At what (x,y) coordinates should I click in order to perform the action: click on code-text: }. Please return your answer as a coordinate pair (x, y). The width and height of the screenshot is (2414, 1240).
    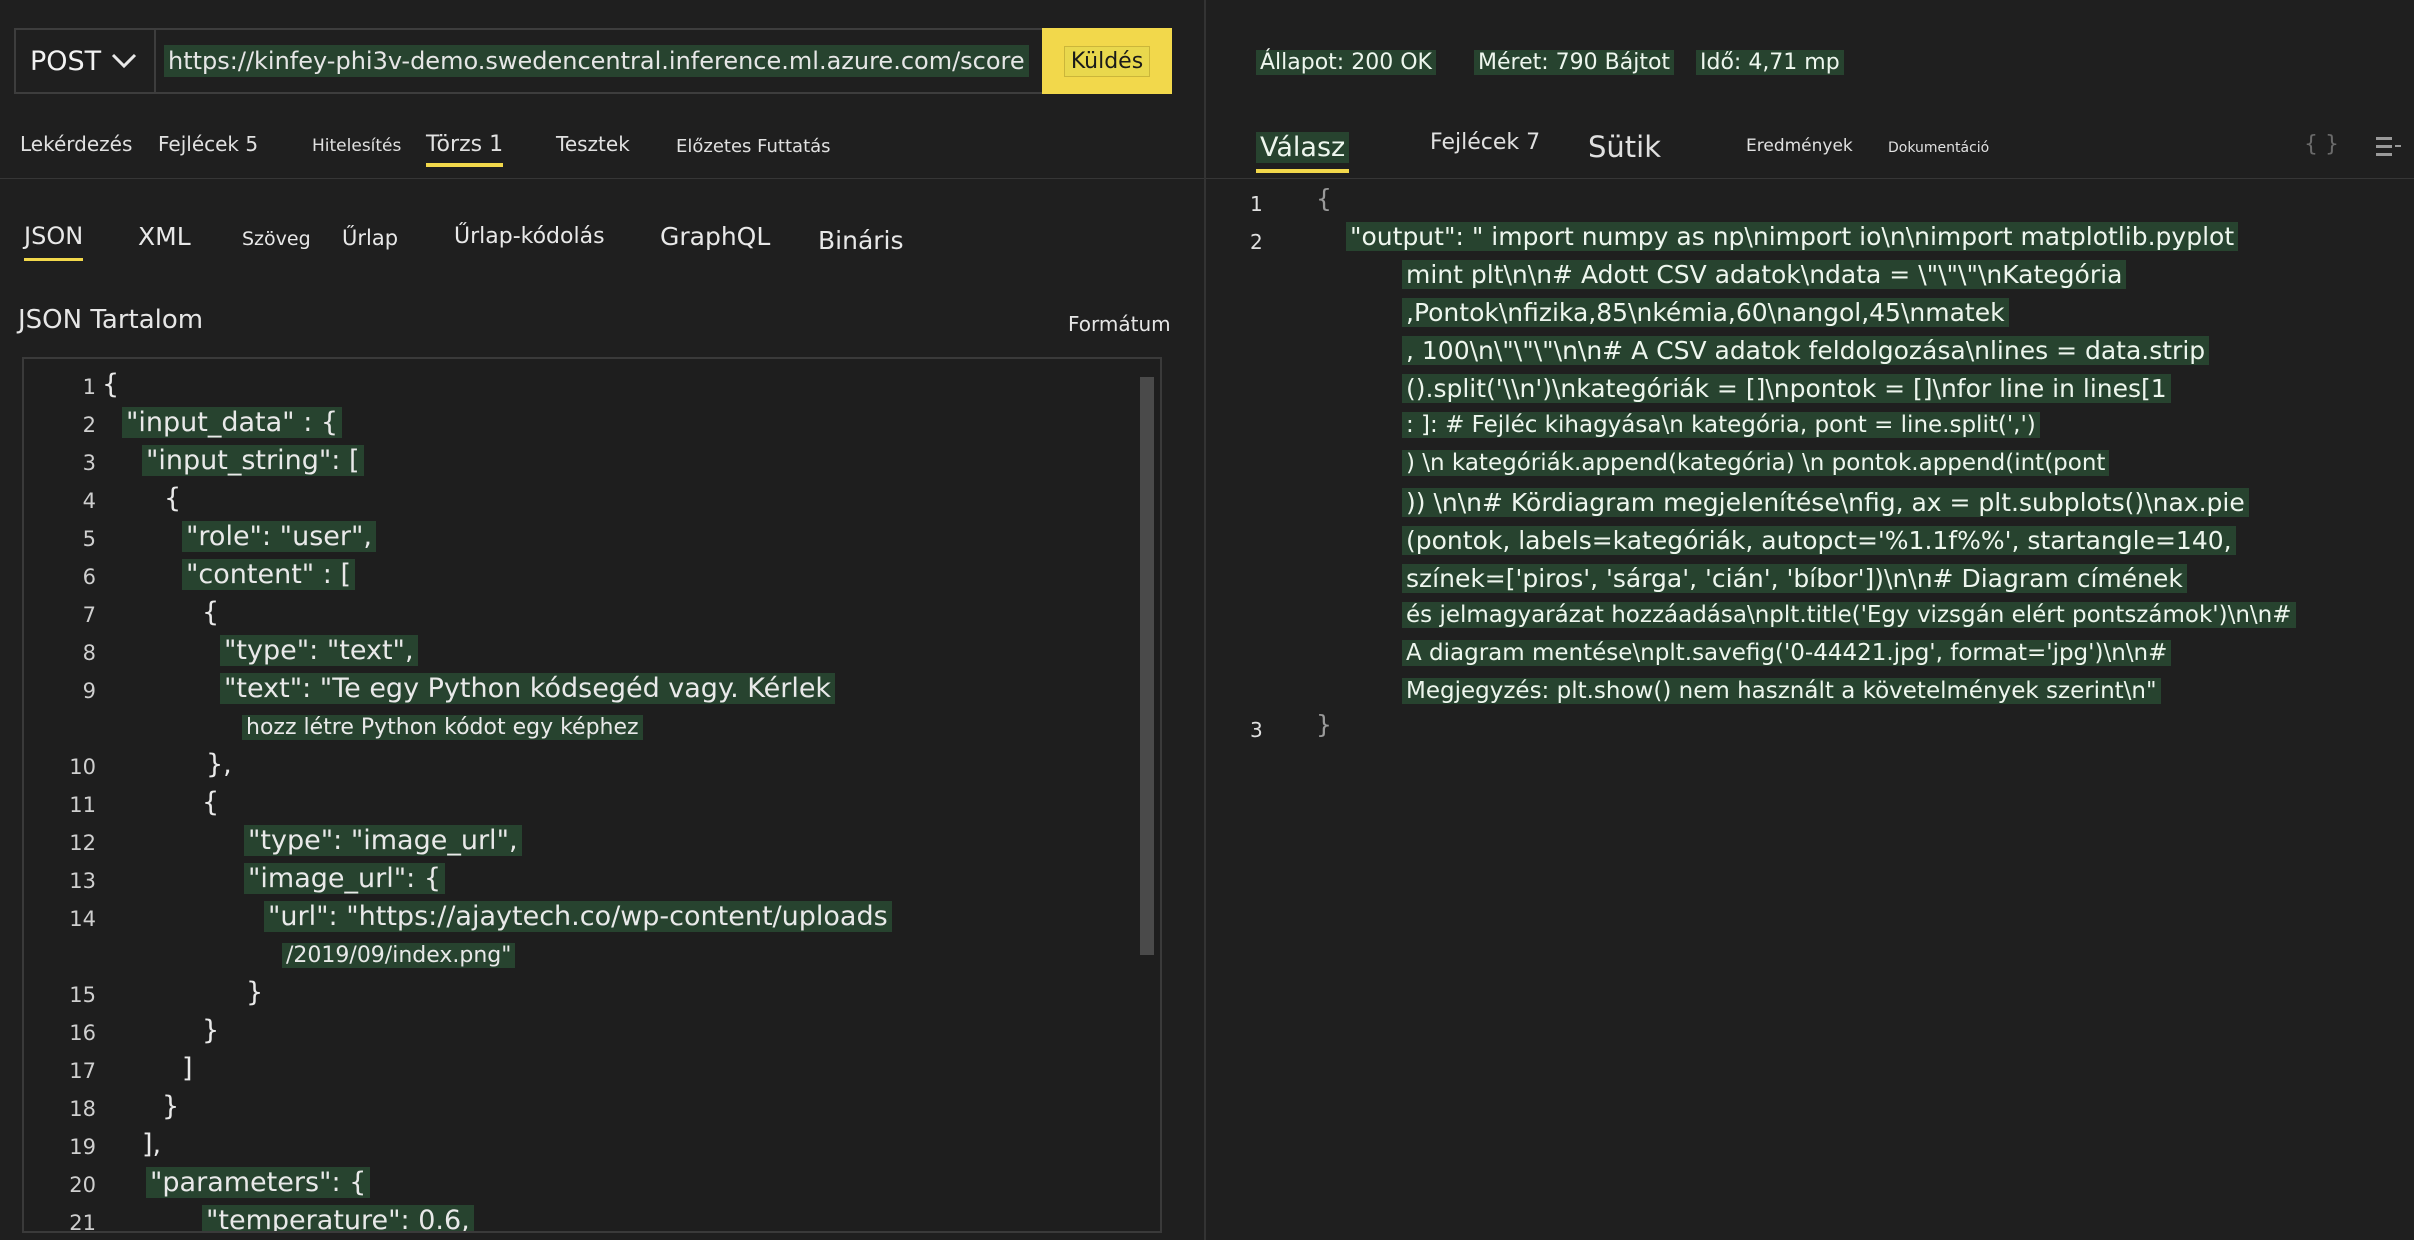
    Looking at the image, I should click on (255, 992).